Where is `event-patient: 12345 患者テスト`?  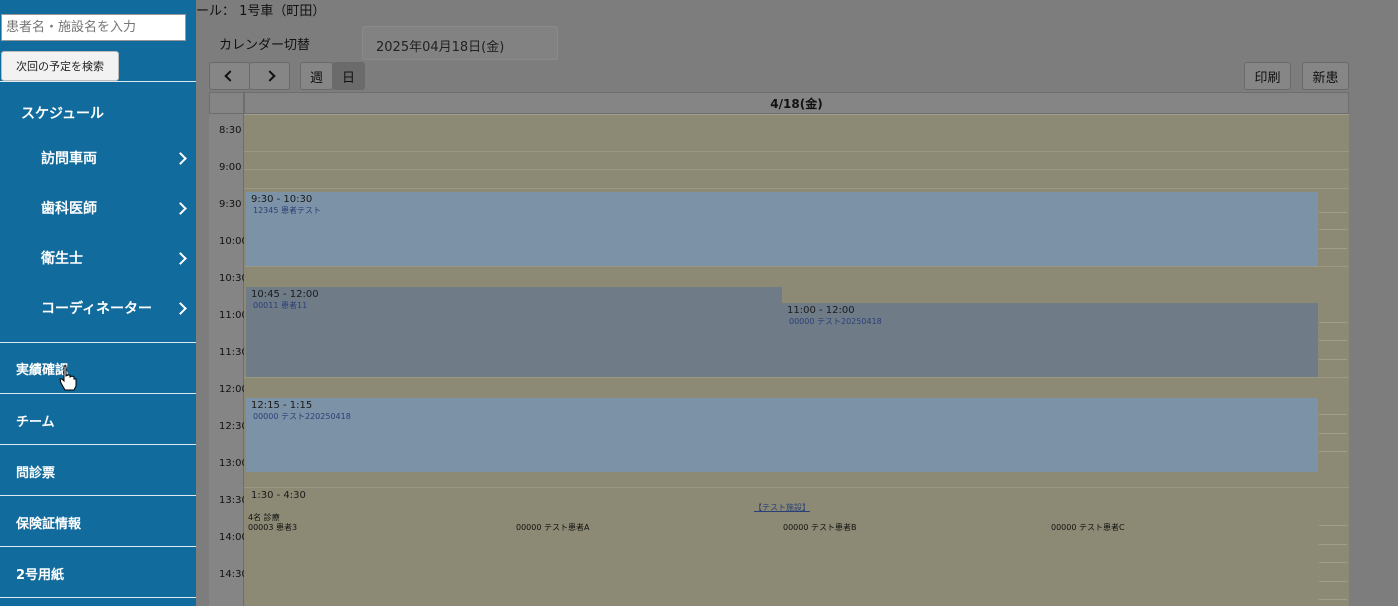 event-patient: 12345 患者テスト is located at coordinates (287, 210).